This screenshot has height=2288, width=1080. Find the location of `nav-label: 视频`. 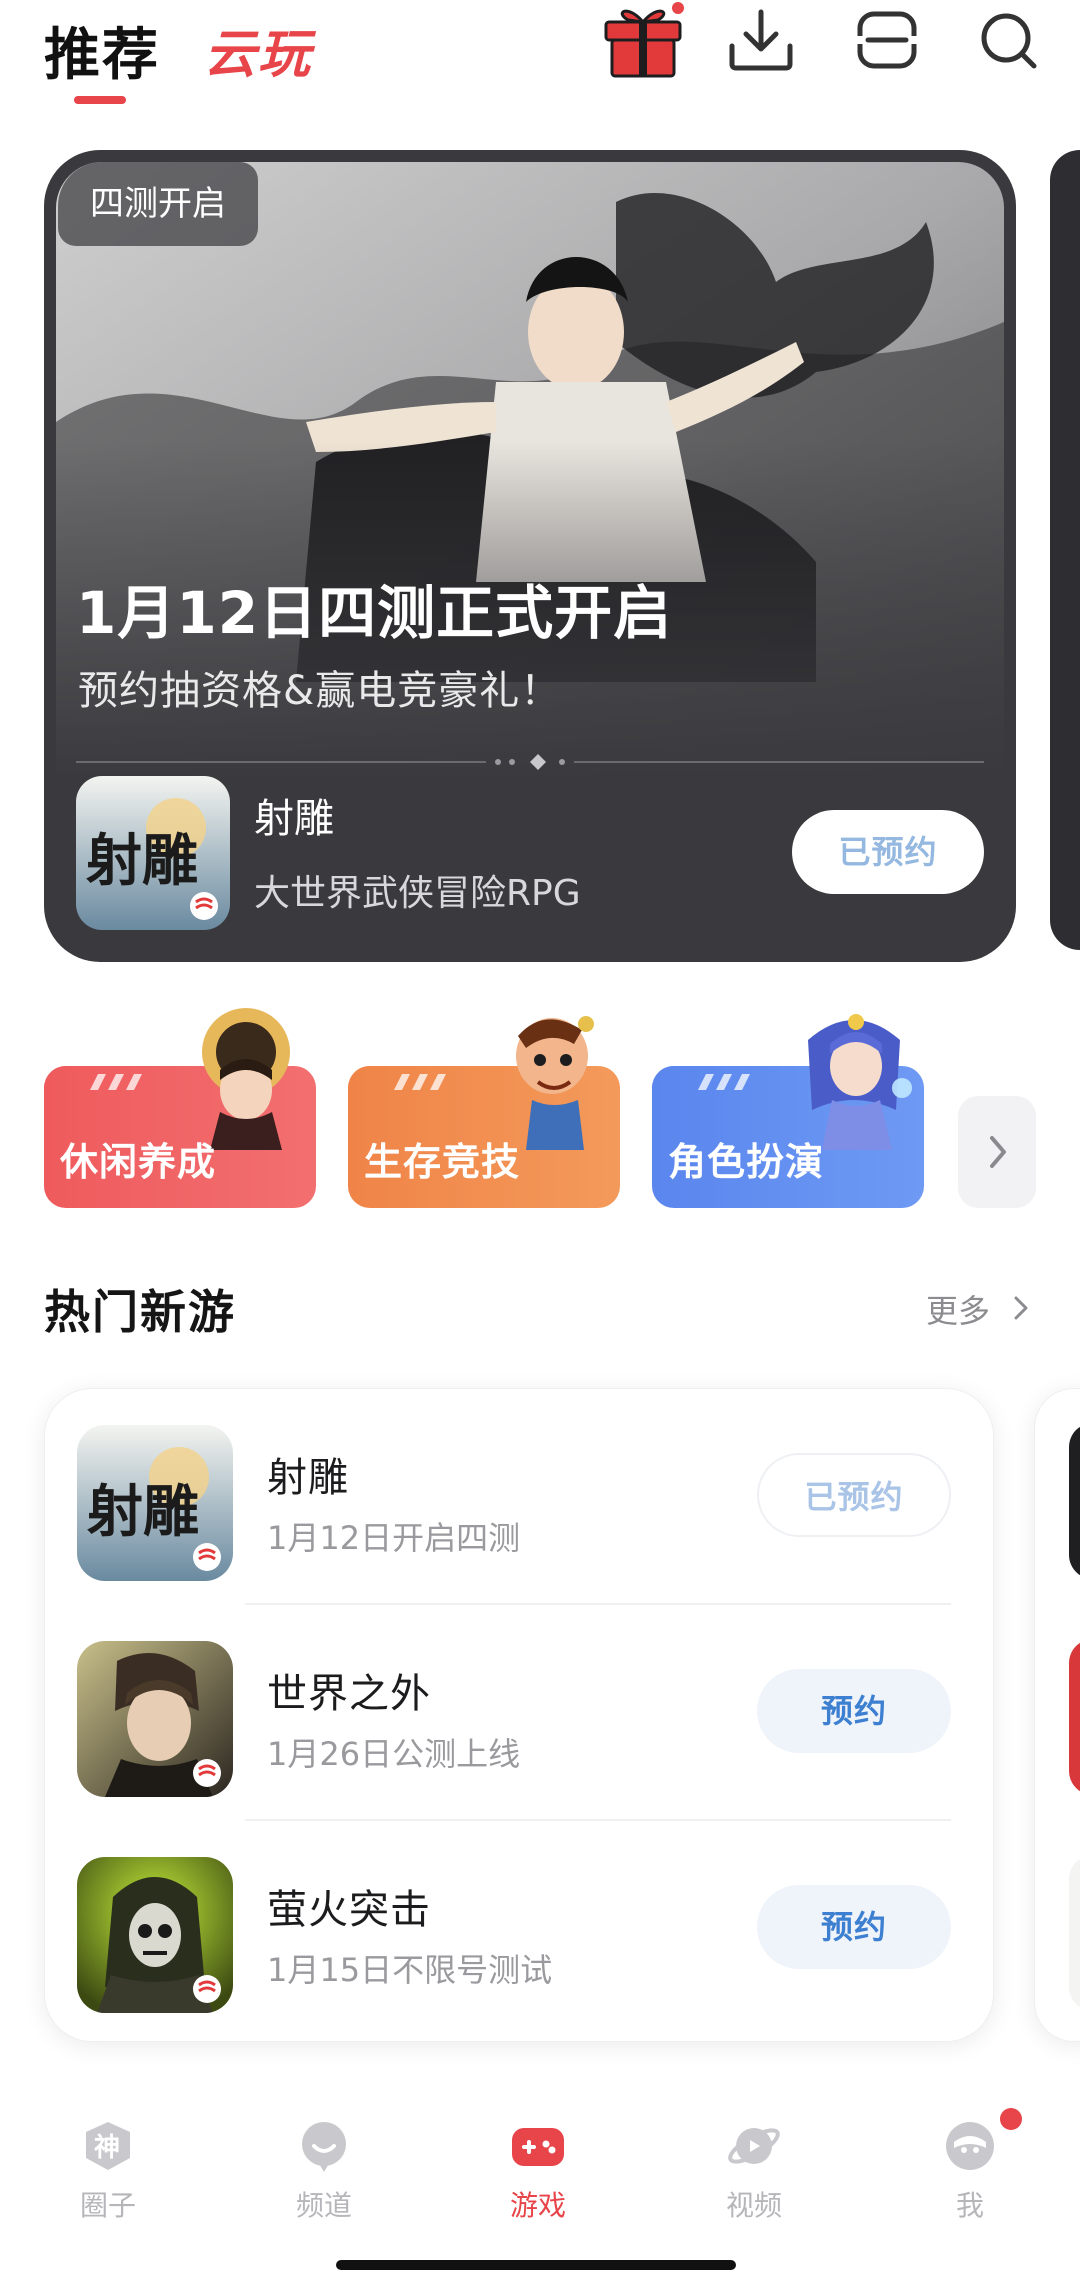

nav-label: 视频 is located at coordinates (753, 2205).